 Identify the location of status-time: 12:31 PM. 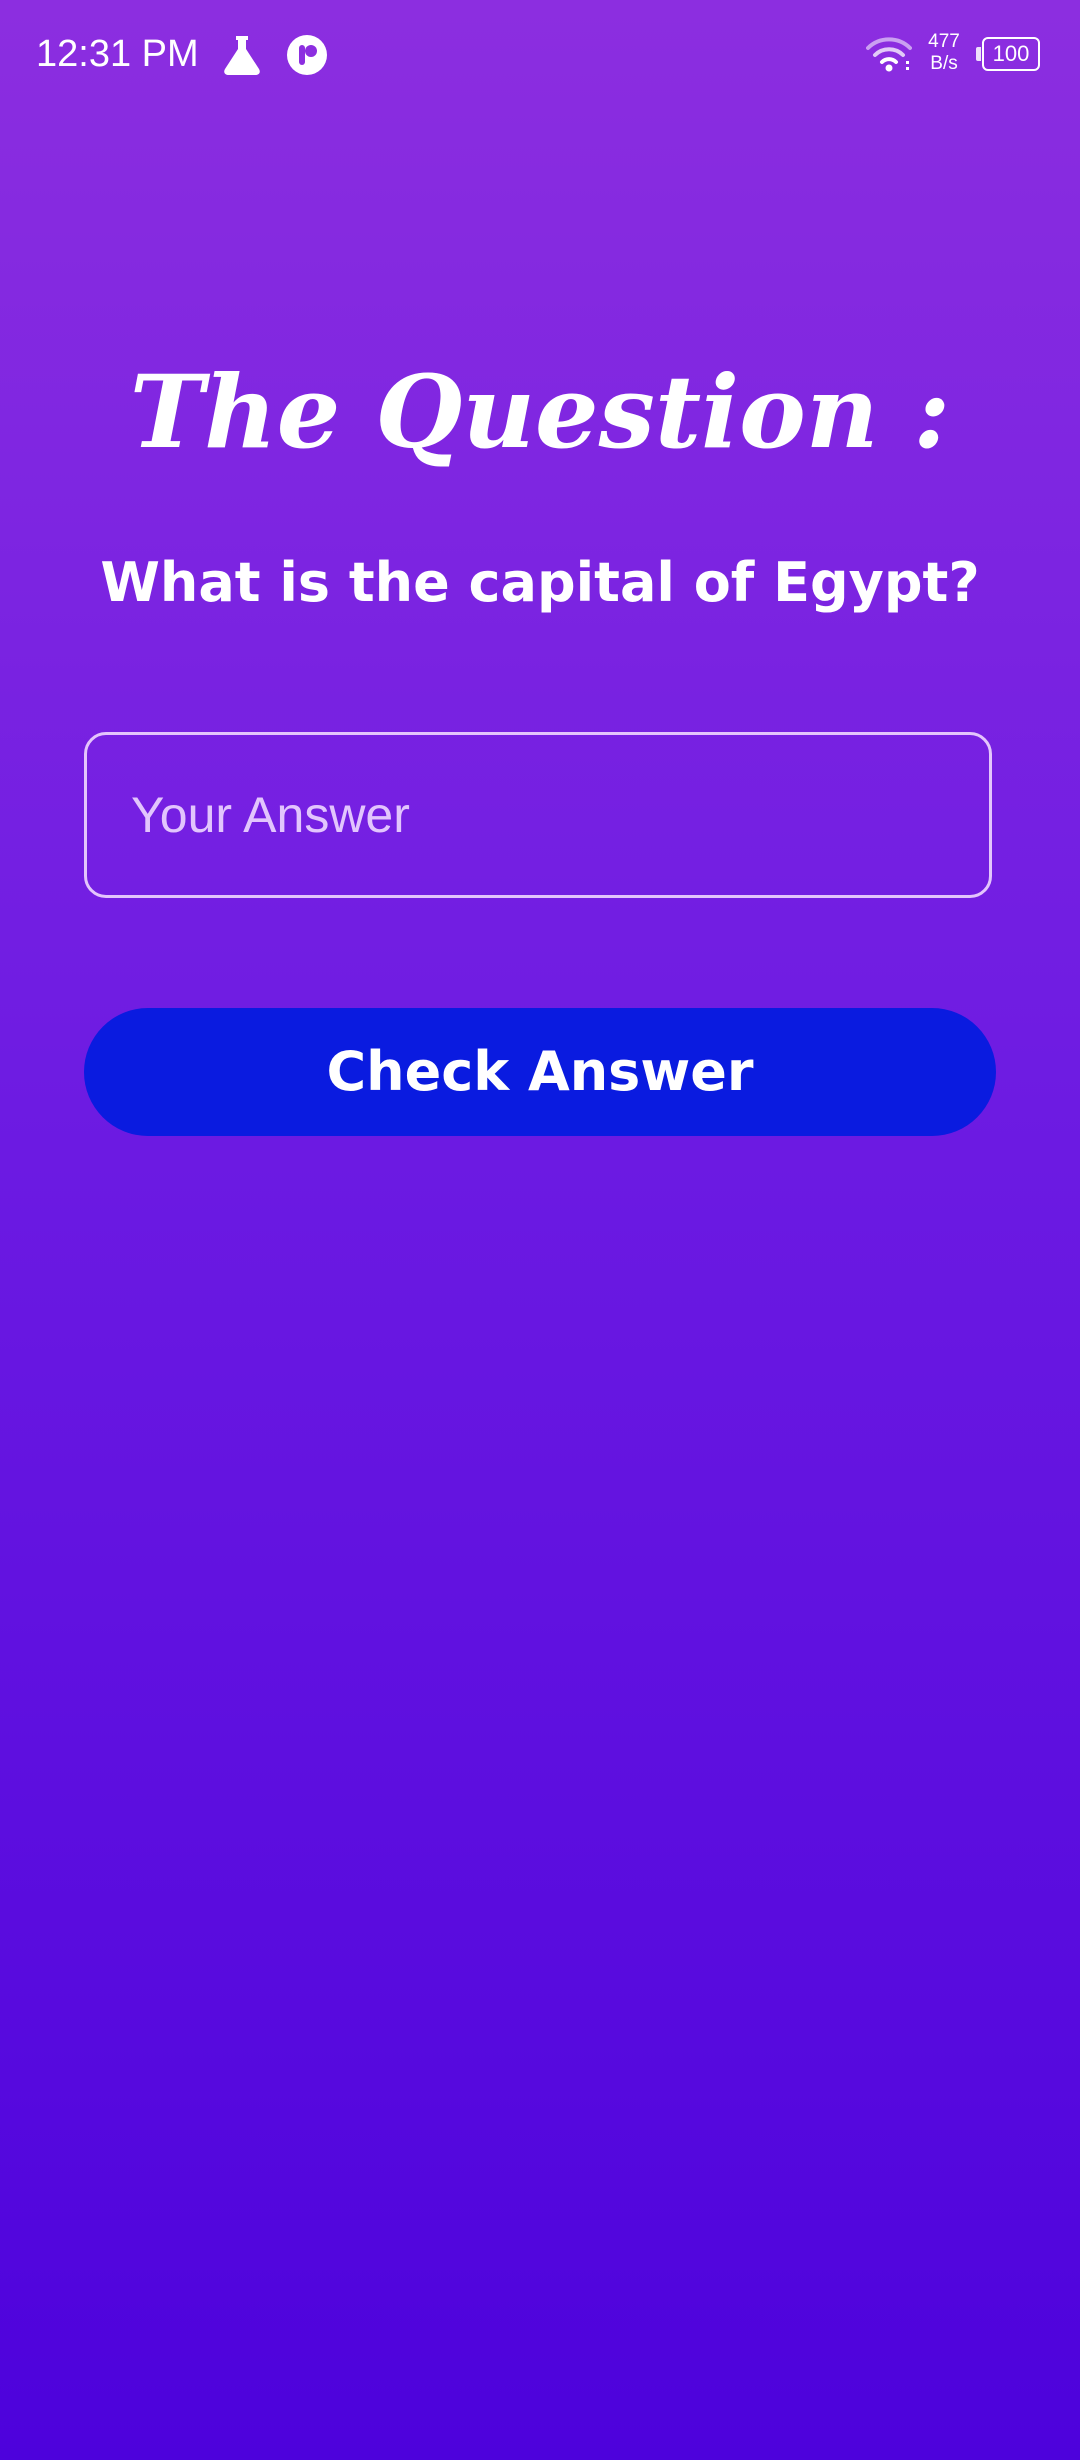
(117, 54).